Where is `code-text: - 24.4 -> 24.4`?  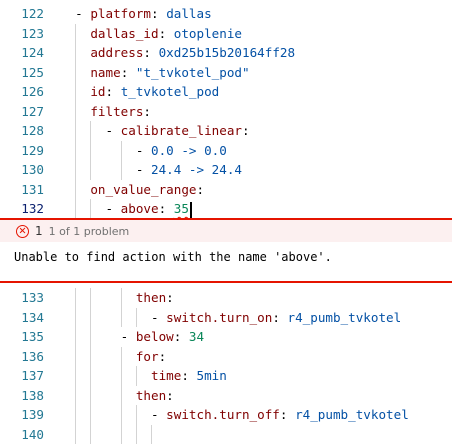 code-text: - 24.4 -> 24.4 is located at coordinates (151, 170).